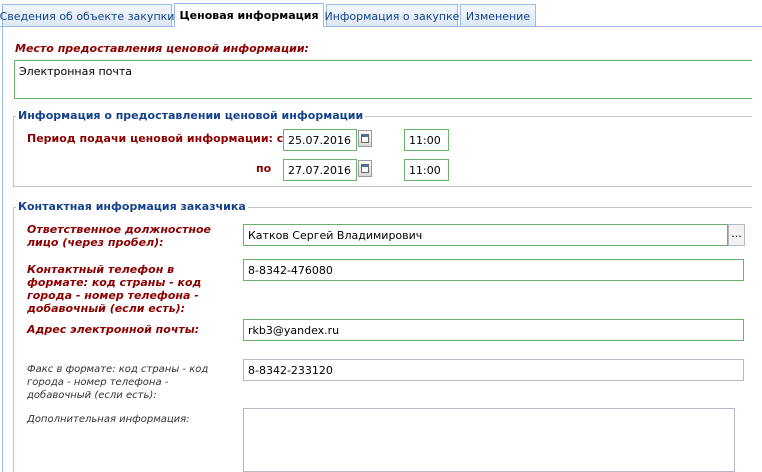 This screenshot has width=762, height=472. I want to click on period-to-time-field: 11:00, so click(426, 170).